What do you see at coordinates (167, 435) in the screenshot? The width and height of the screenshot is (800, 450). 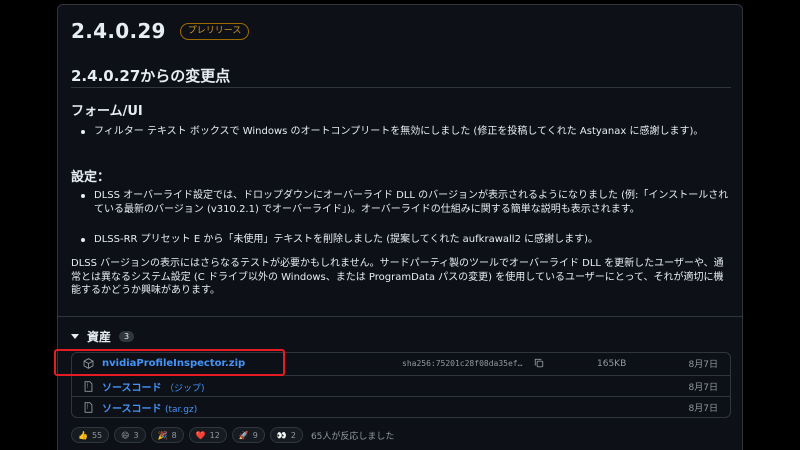 I see `reaction-hooray: 🎉 8` at bounding box center [167, 435].